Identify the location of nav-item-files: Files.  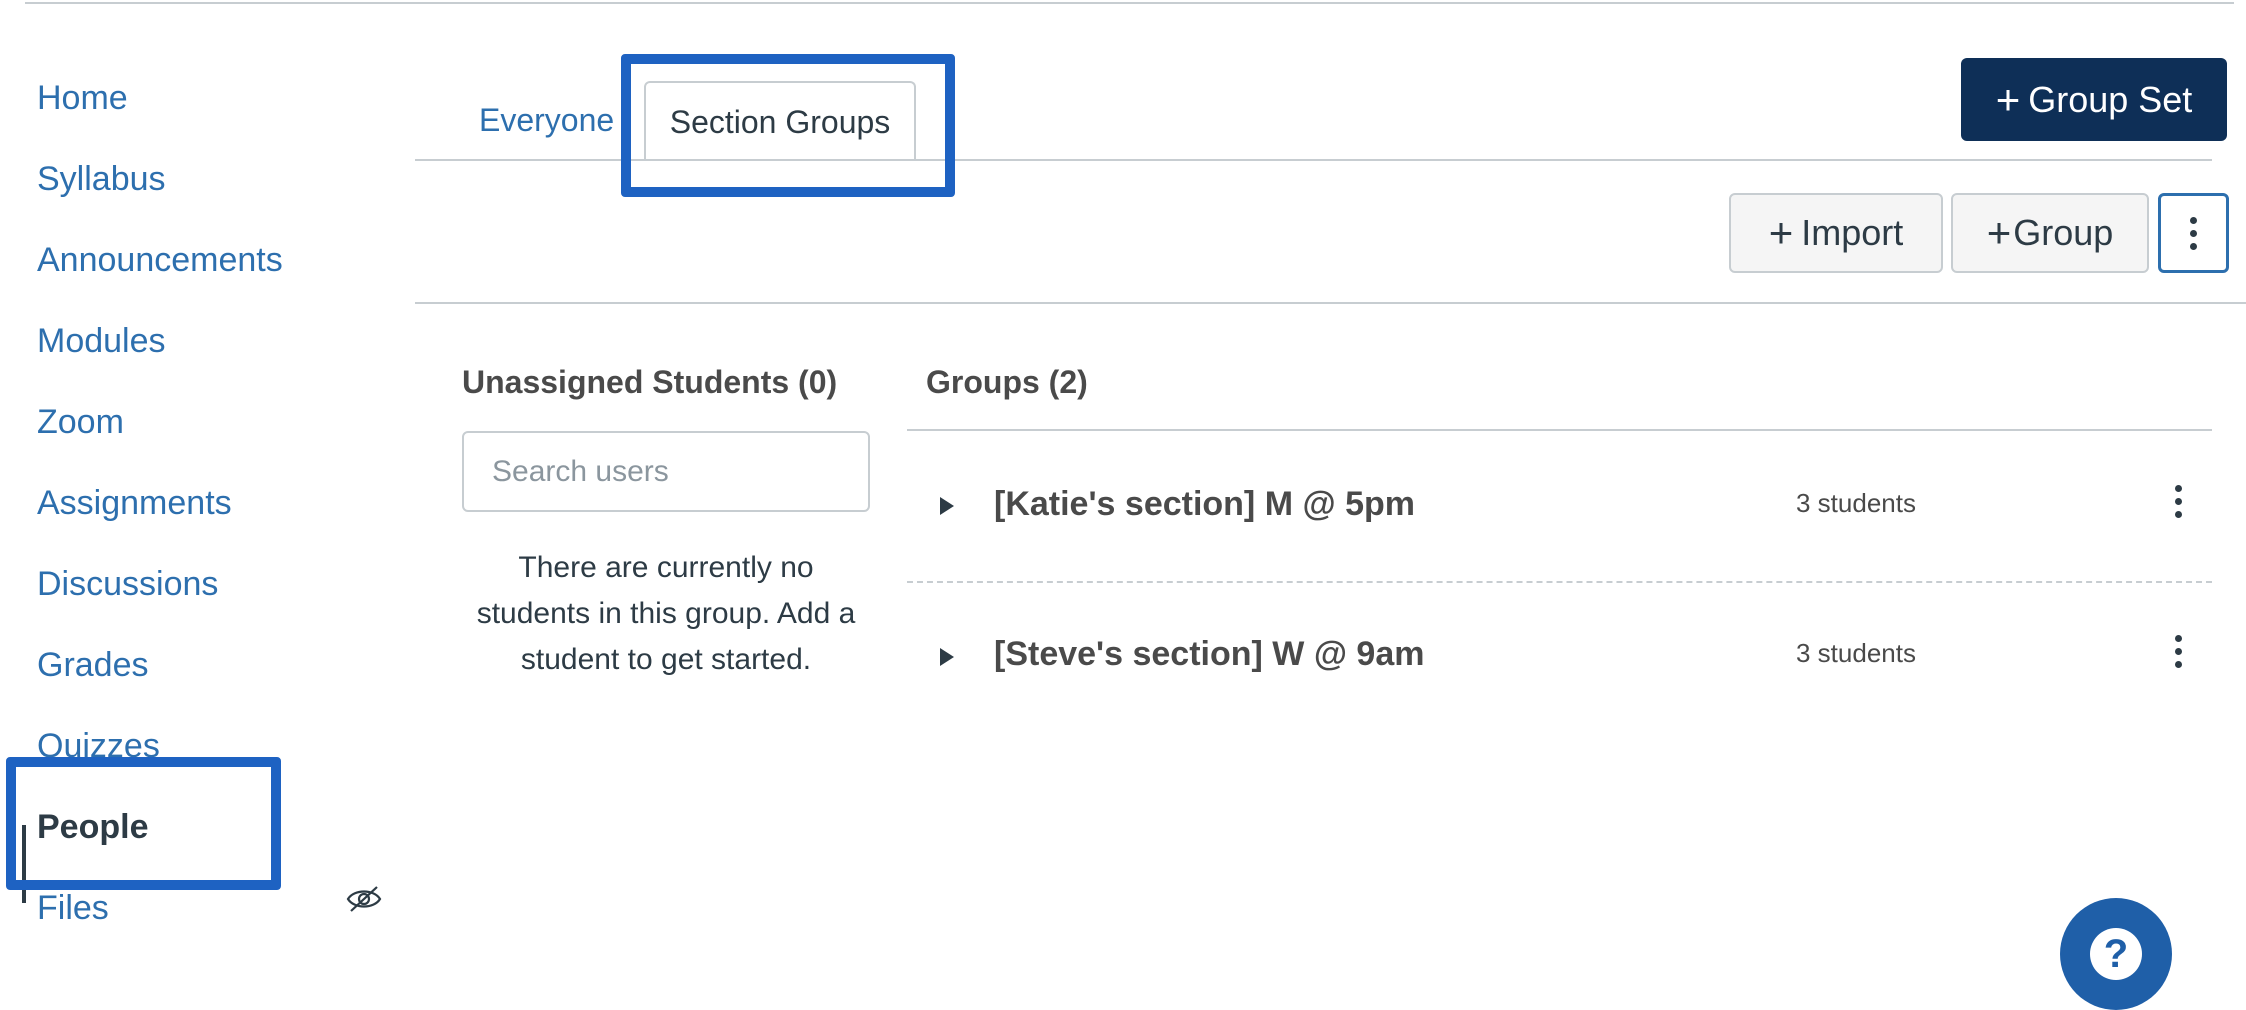
(73, 908).